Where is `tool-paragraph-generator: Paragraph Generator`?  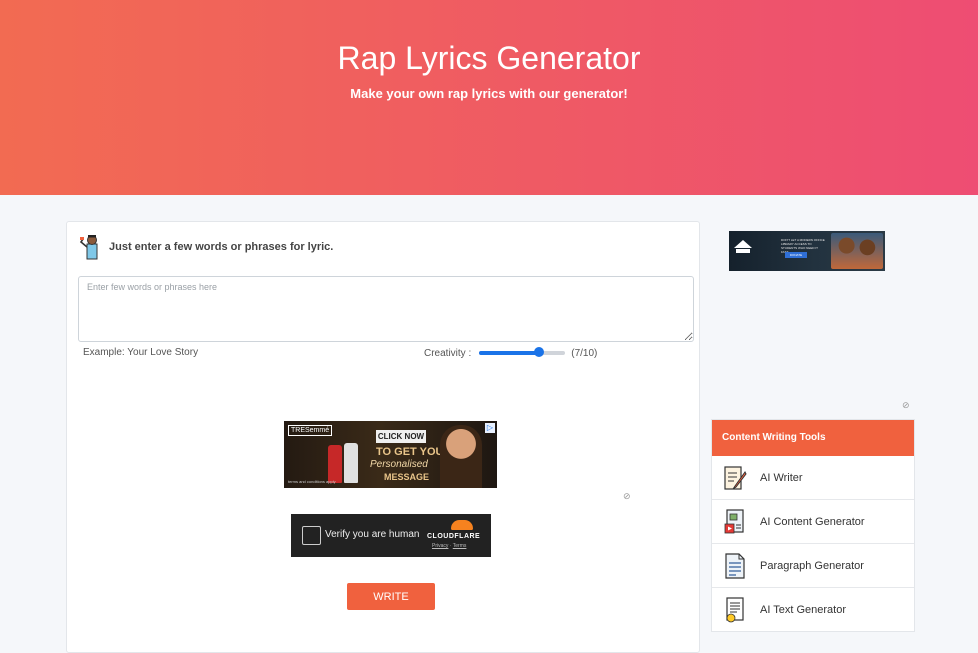
tool-paragraph-generator: Paragraph Generator is located at coordinates (813, 566).